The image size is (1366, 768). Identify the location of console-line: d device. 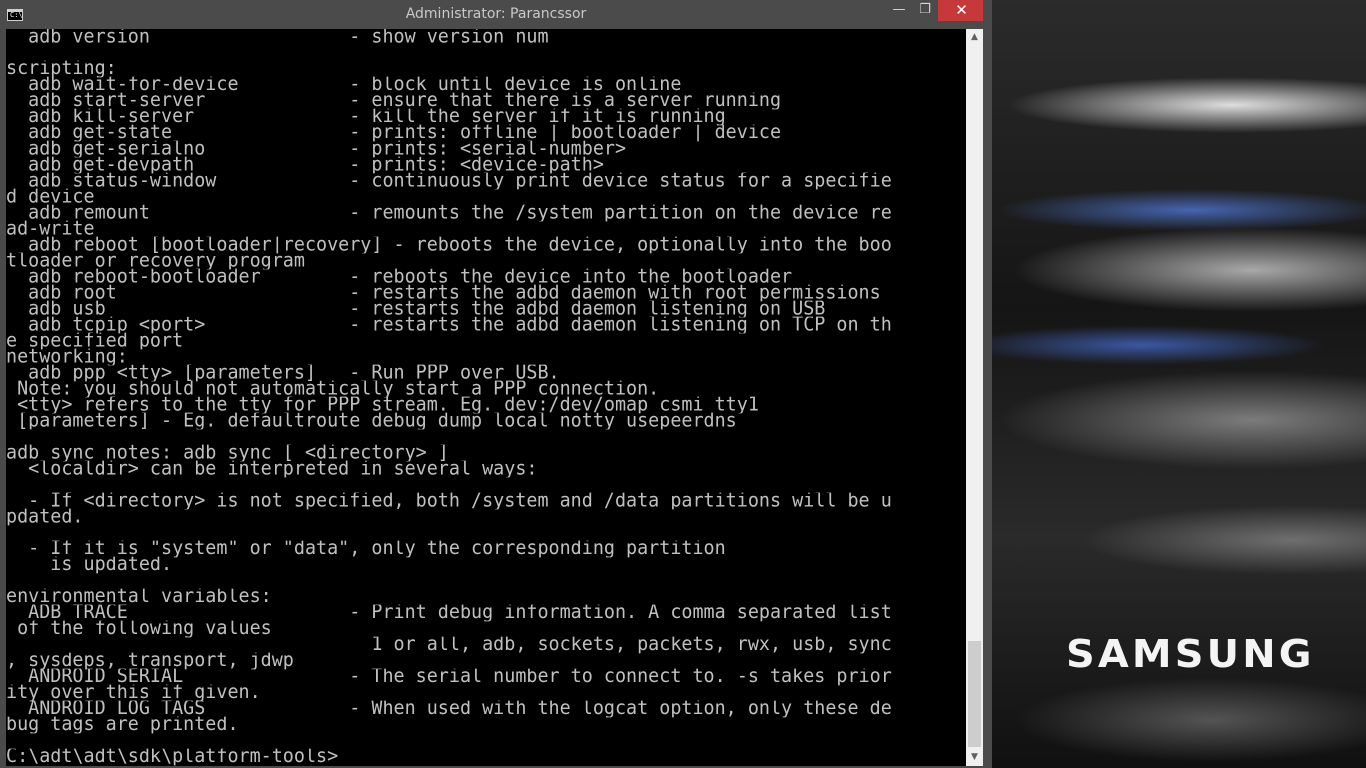
(50, 197).